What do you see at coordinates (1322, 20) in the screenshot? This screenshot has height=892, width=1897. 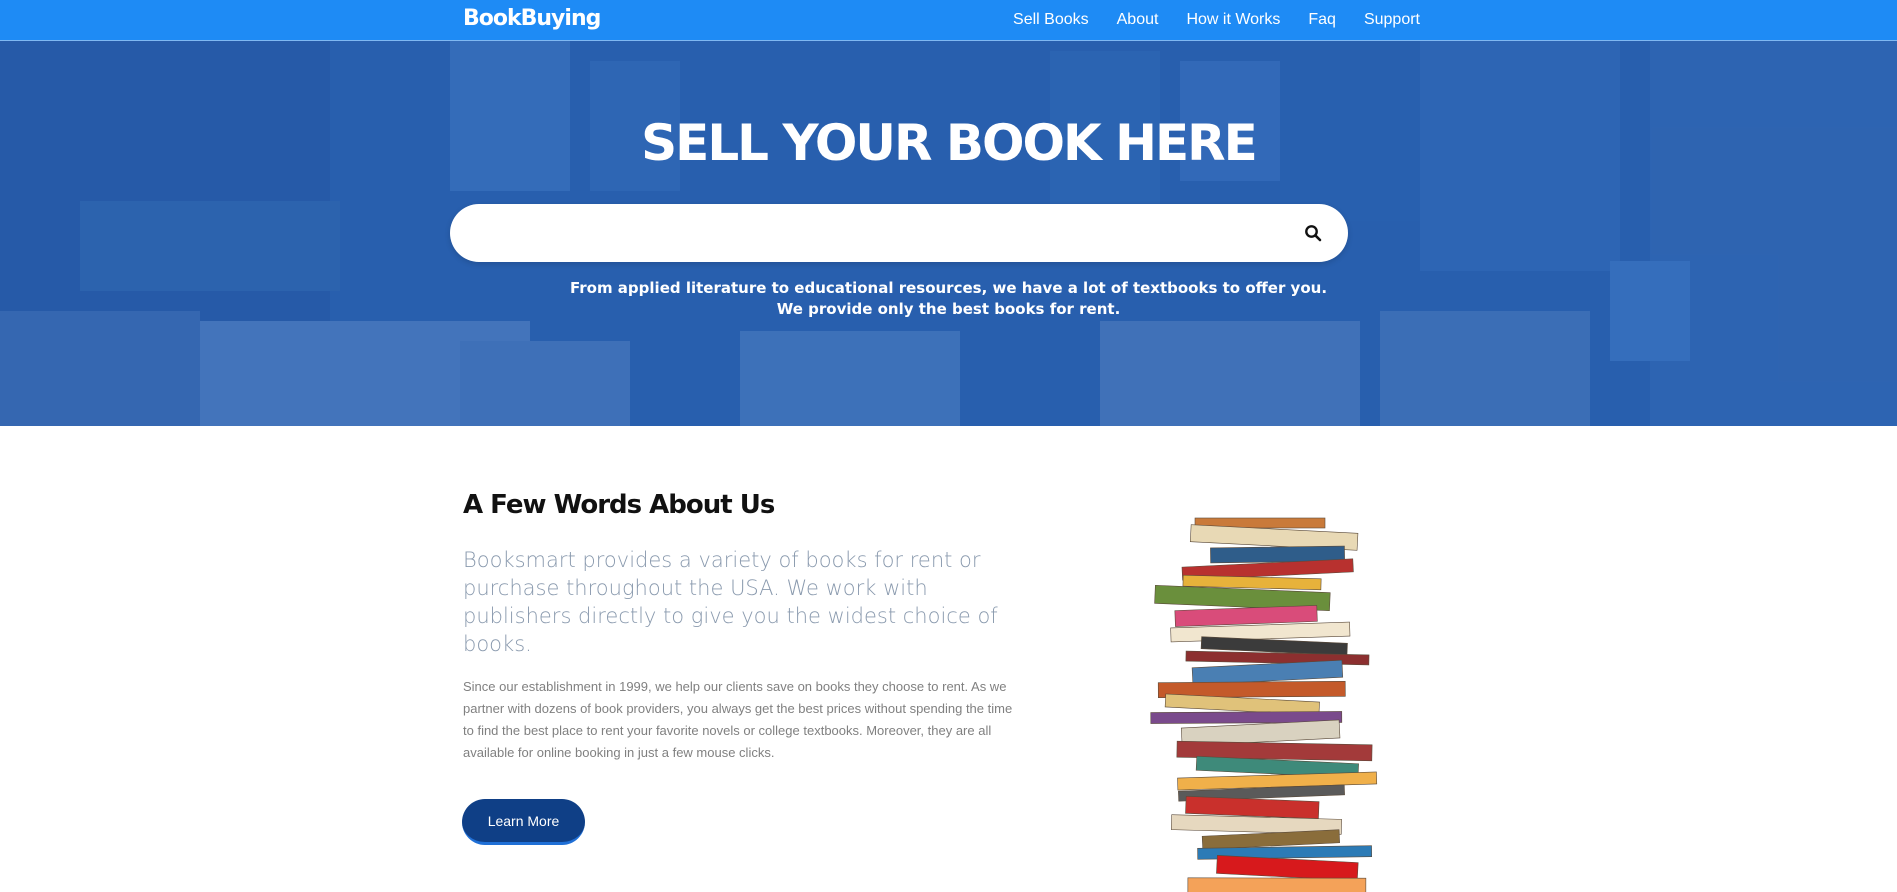 I see `nav-faq: Faq` at bounding box center [1322, 20].